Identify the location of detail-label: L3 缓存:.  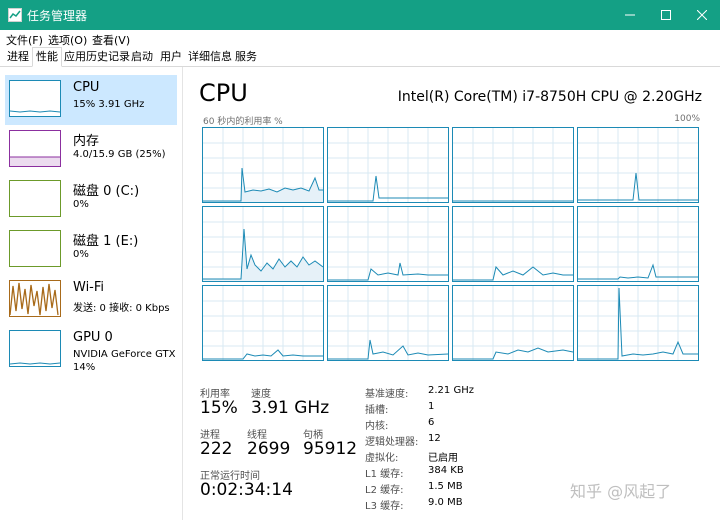
(384, 506).